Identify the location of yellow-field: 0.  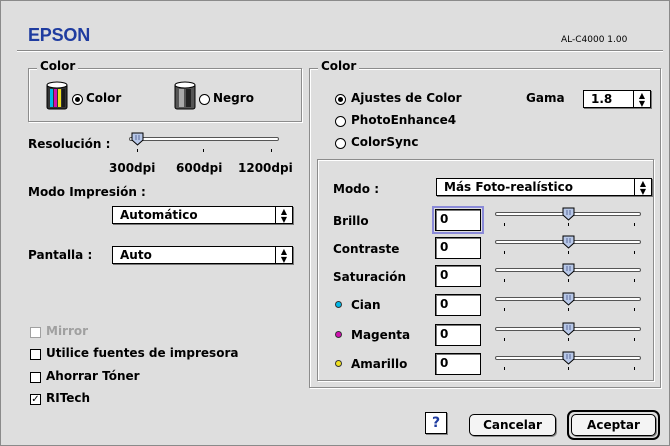
(458, 364).